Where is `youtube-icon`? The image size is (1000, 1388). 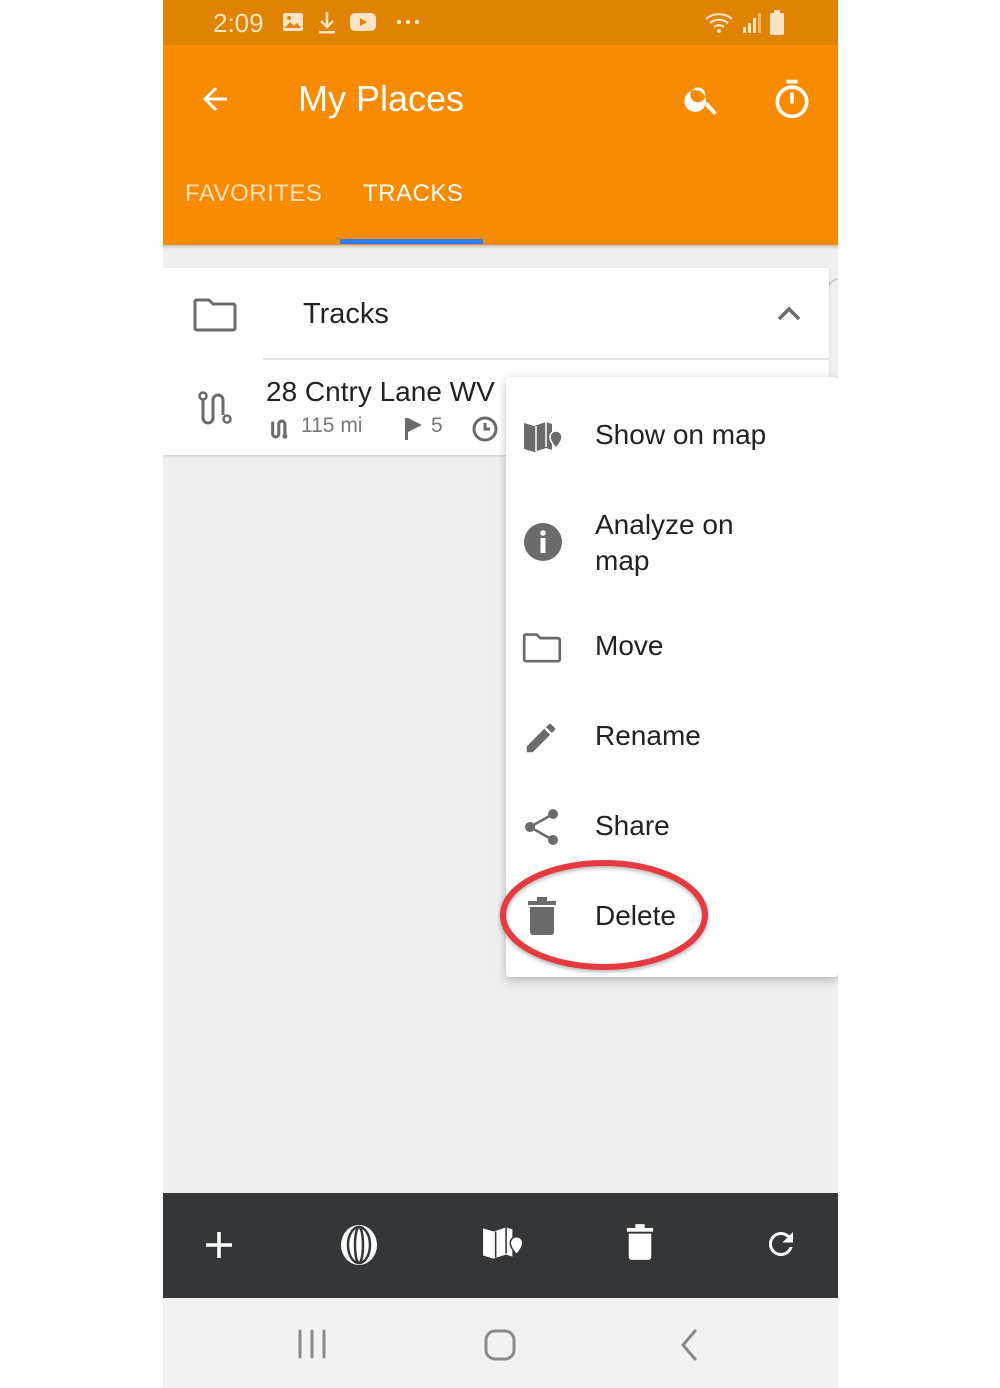 youtube-icon is located at coordinates (363, 22).